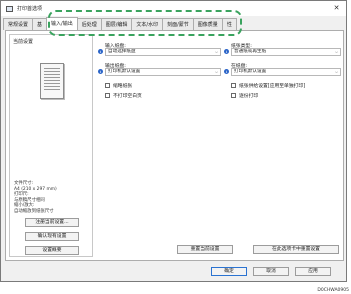  I want to click on tab-general: 常规设置, so click(18, 24).